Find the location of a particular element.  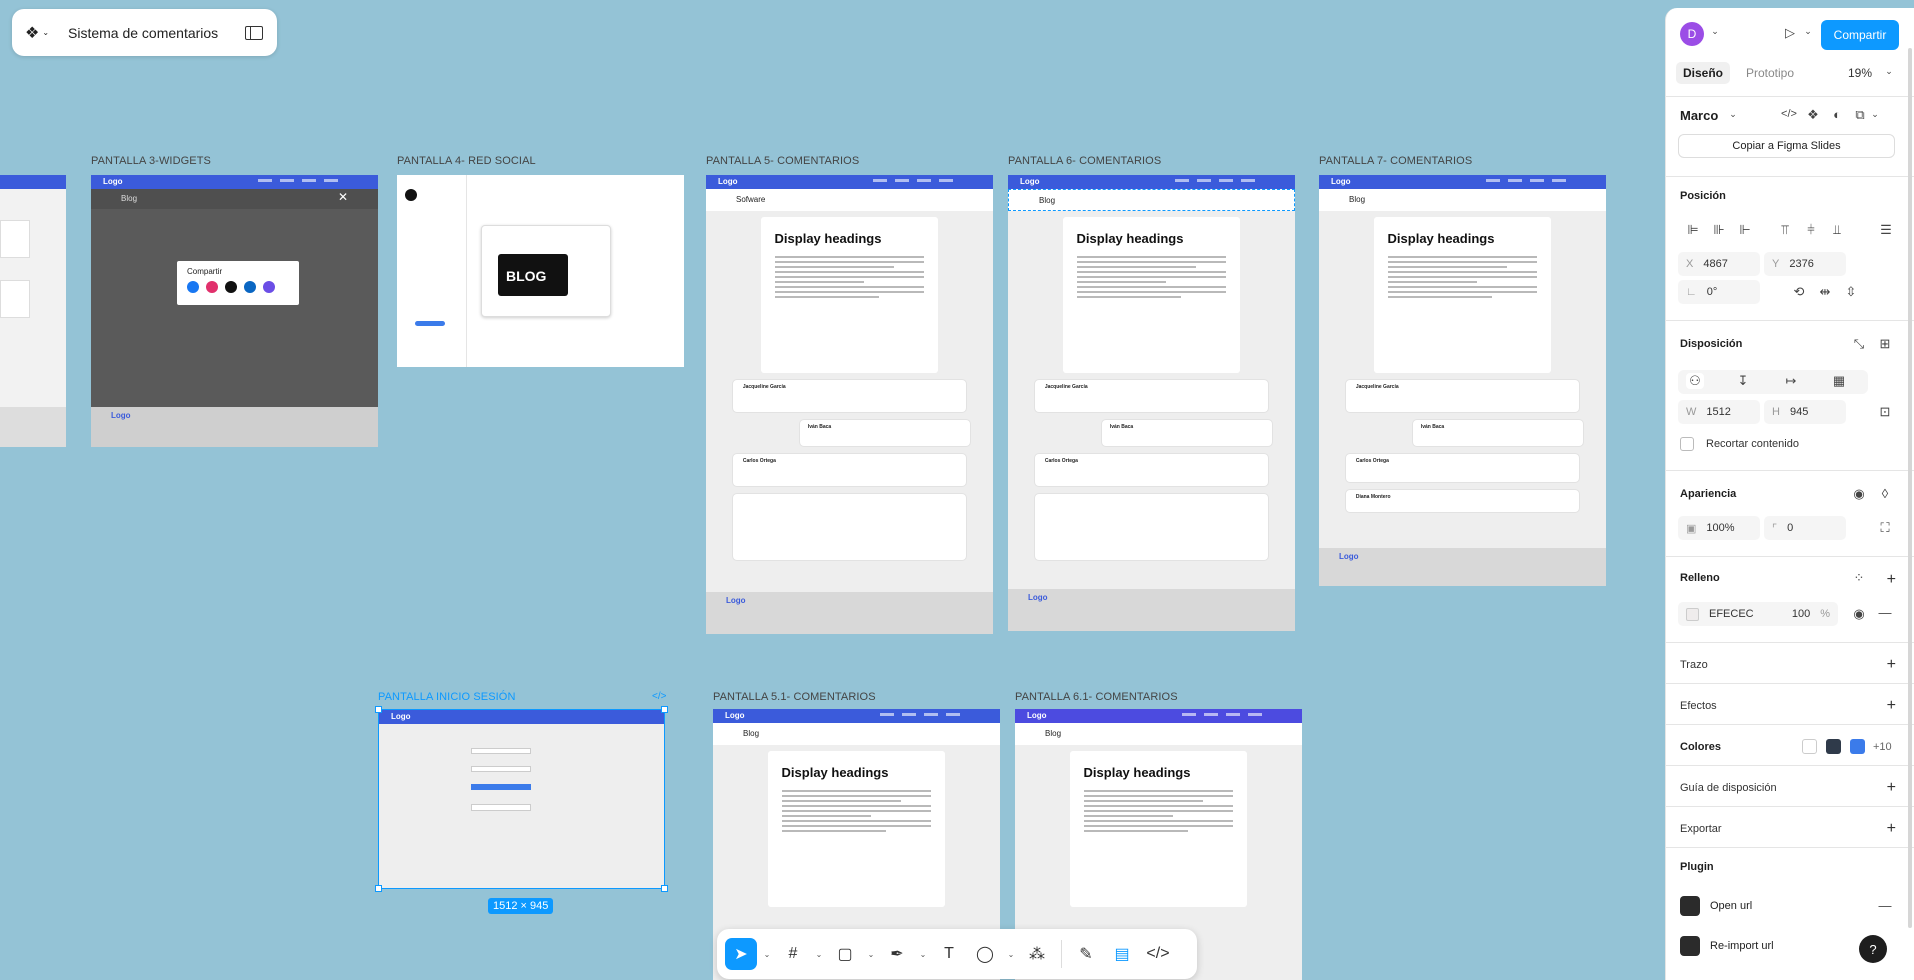

toggle-sidebar-icon is located at coordinates (254, 32).